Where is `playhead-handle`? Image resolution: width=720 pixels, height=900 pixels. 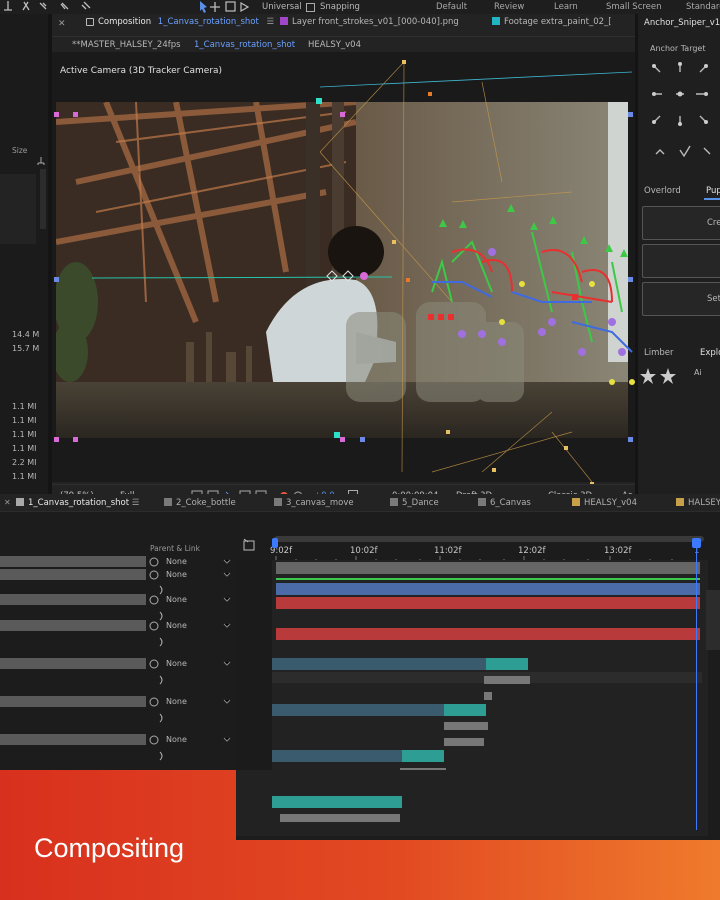 playhead-handle is located at coordinates (696, 543).